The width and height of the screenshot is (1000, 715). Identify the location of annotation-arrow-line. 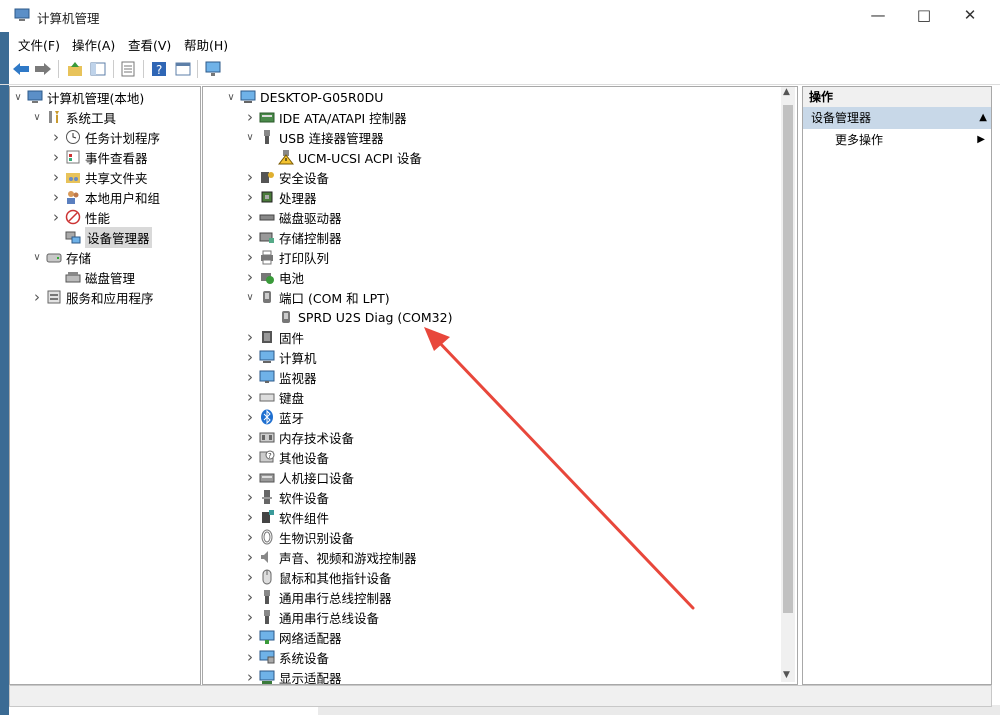
(564, 473).